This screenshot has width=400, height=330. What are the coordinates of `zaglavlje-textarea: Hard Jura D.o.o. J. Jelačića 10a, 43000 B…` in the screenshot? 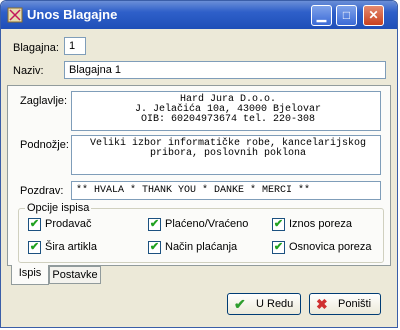 It's located at (226, 111).